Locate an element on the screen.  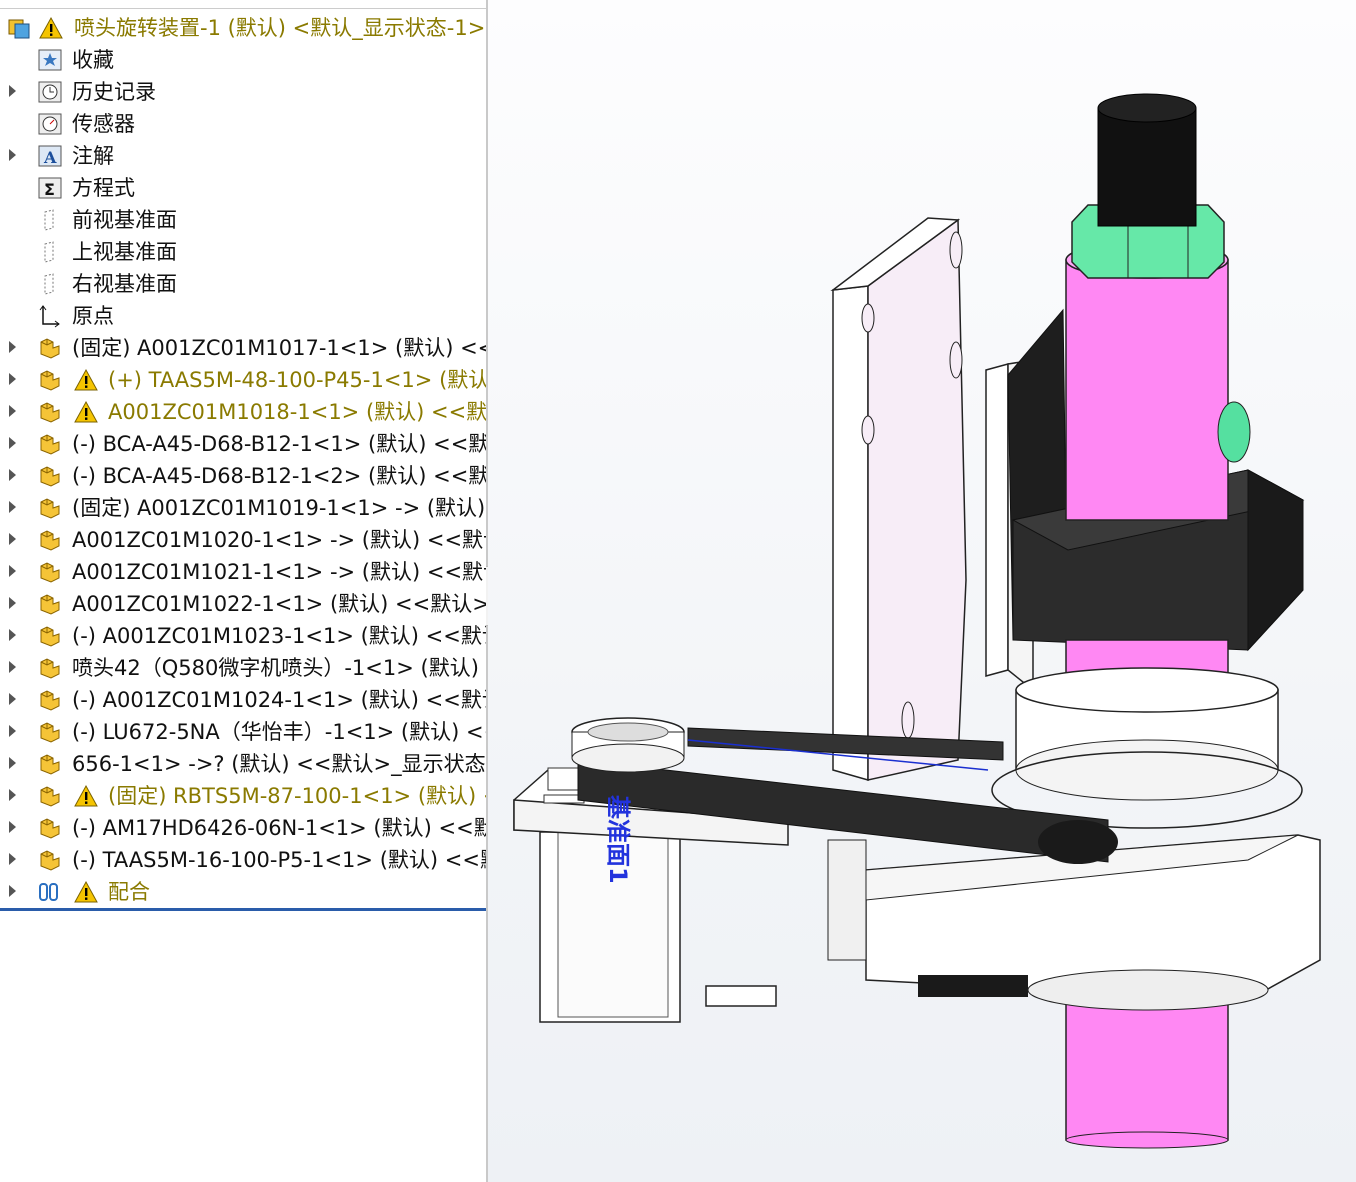
tree-node: A001ZC01M1018-1<1> (默认) <<默认>_显示状态 1> is located at coordinates (243, 412).